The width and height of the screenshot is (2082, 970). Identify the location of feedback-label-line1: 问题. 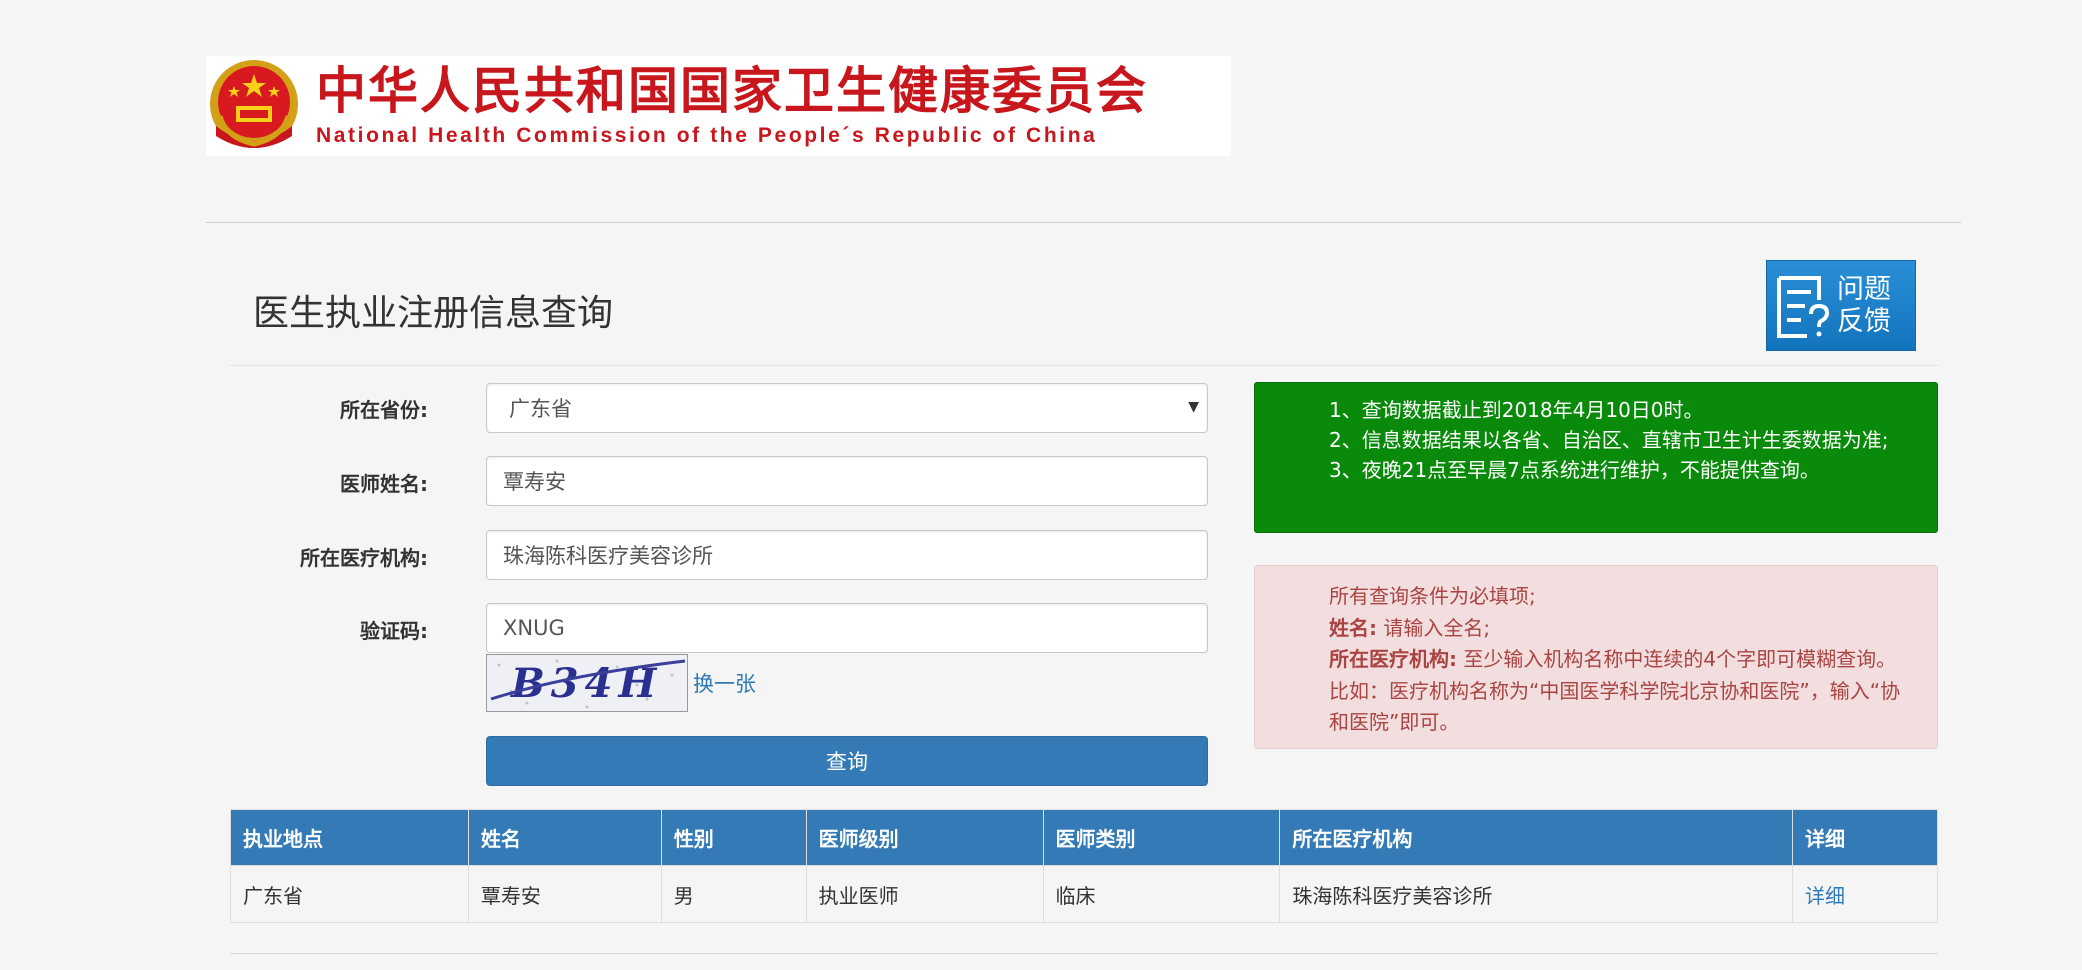
(1864, 289).